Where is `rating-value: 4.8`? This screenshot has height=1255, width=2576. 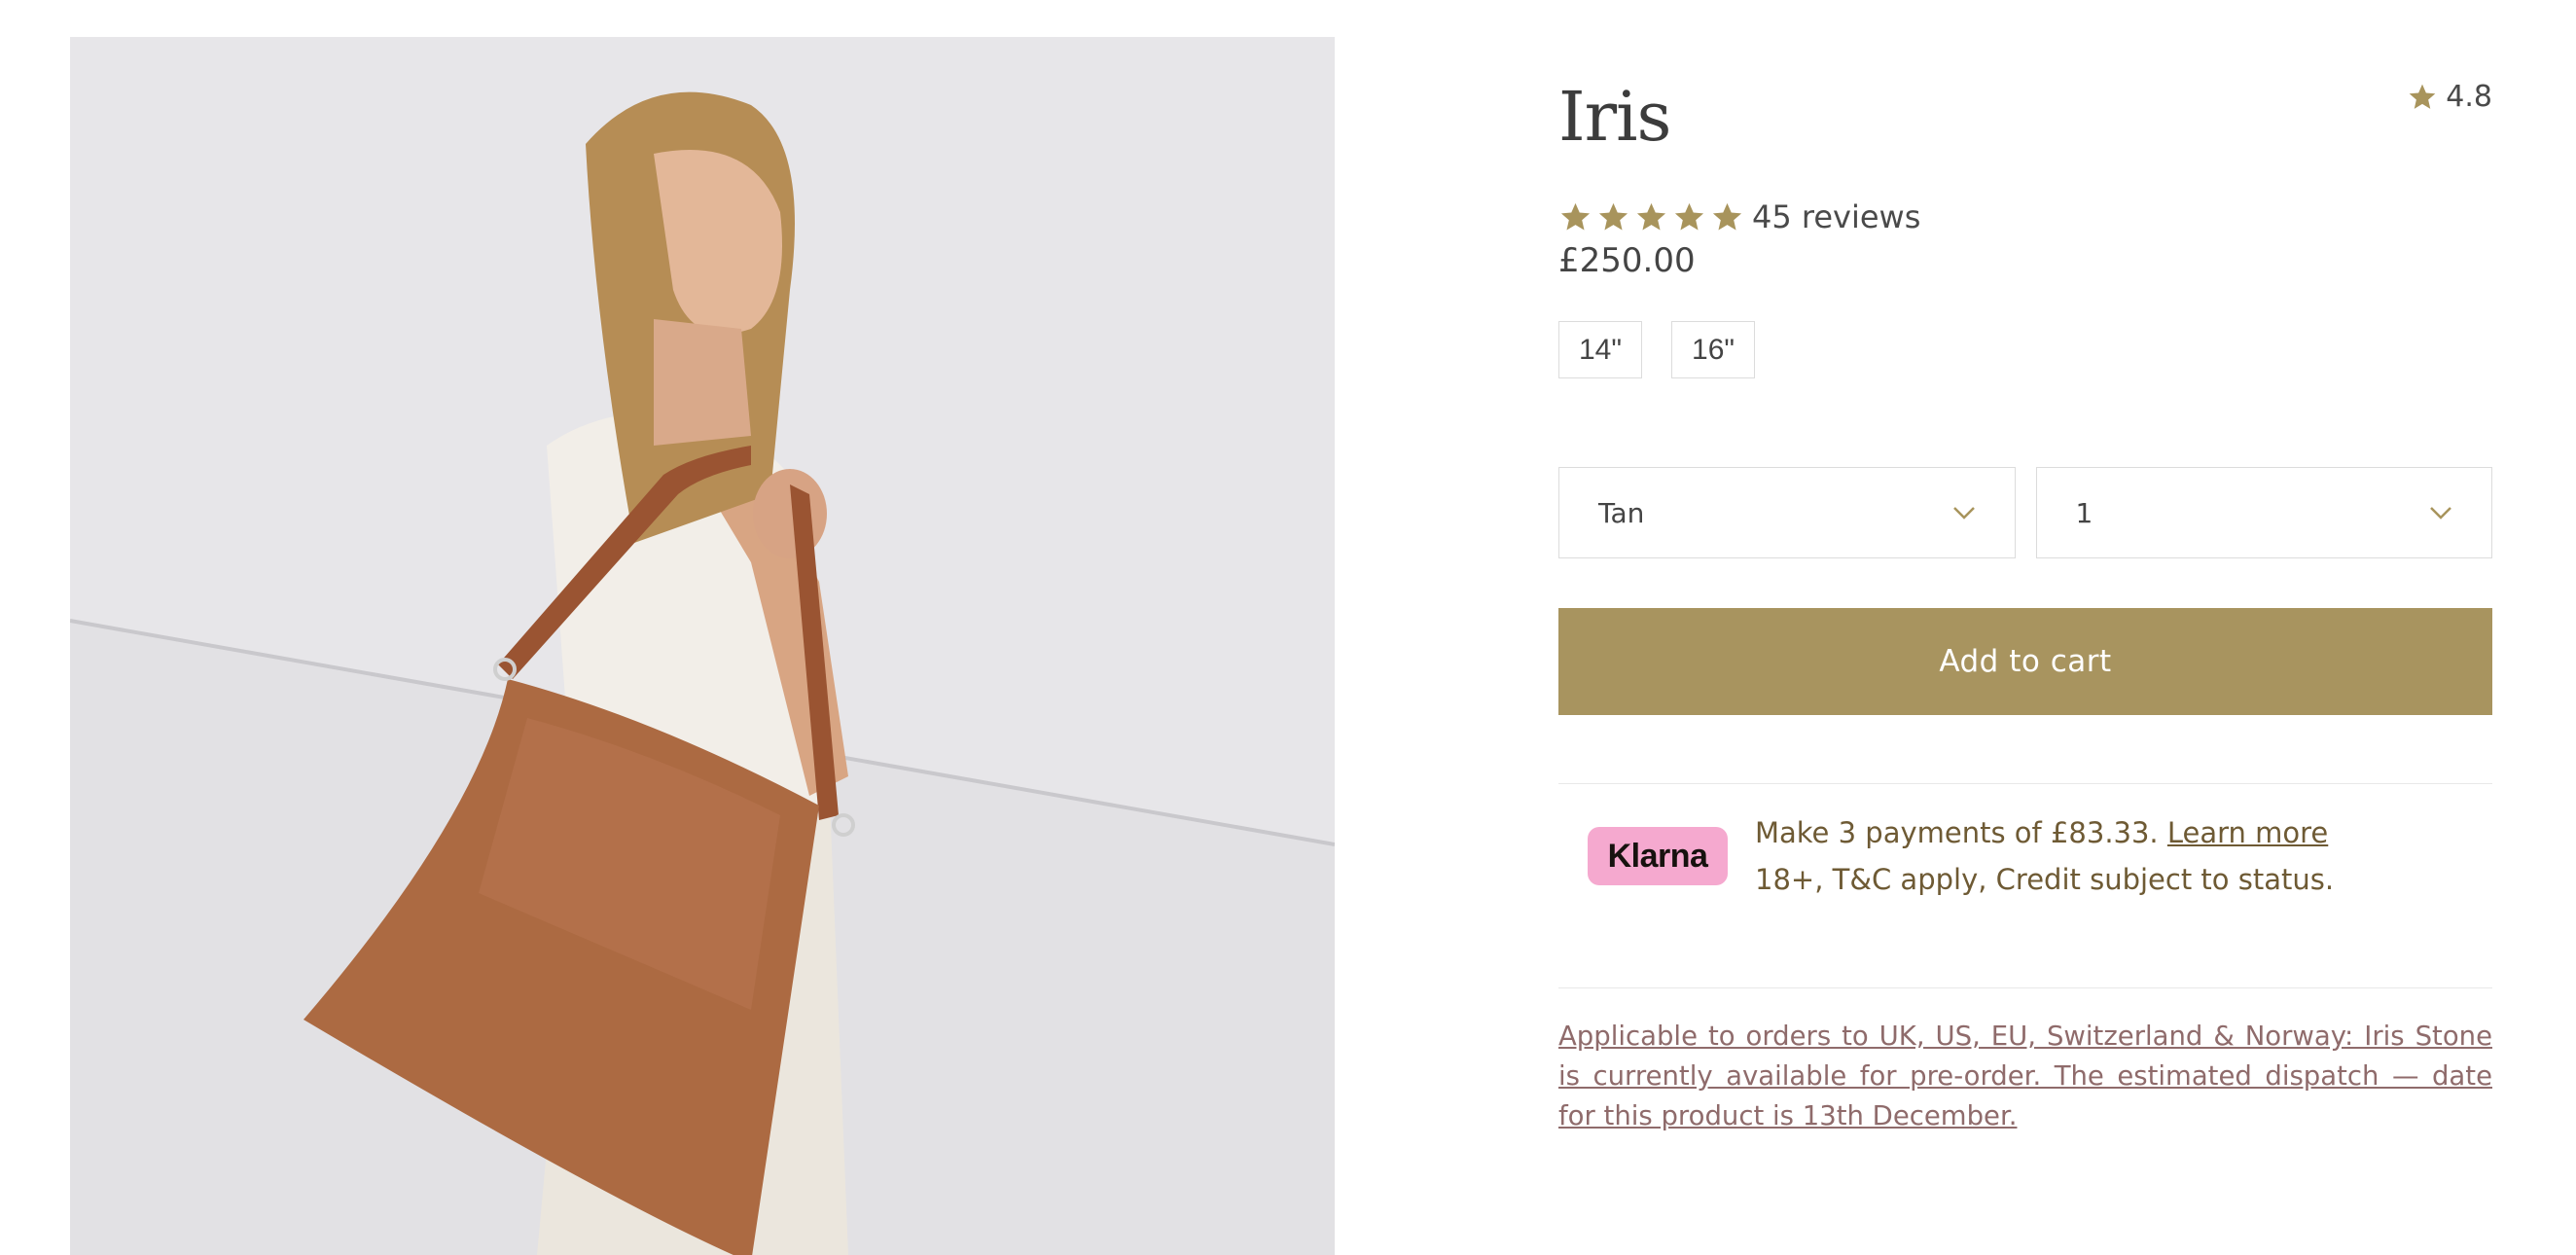 rating-value: 4.8 is located at coordinates (2469, 97).